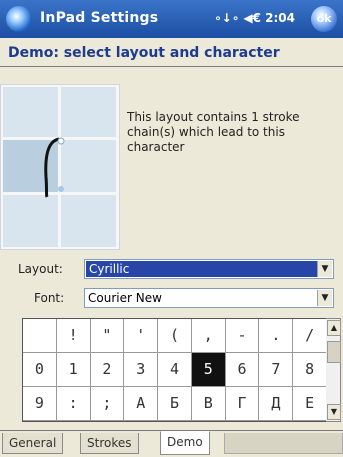 Image resolution: width=343 pixels, height=457 pixels. What do you see at coordinates (19, 19) in the screenshot?
I see `windows-start-icon` at bounding box center [19, 19].